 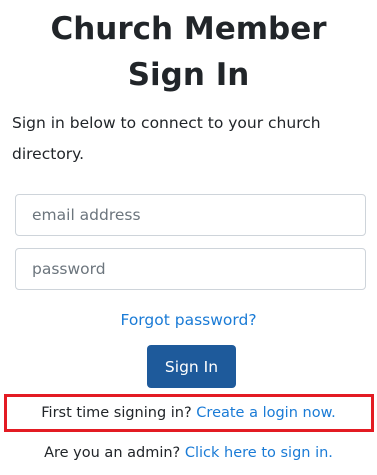 I want to click on email-field, so click(x=190, y=215).